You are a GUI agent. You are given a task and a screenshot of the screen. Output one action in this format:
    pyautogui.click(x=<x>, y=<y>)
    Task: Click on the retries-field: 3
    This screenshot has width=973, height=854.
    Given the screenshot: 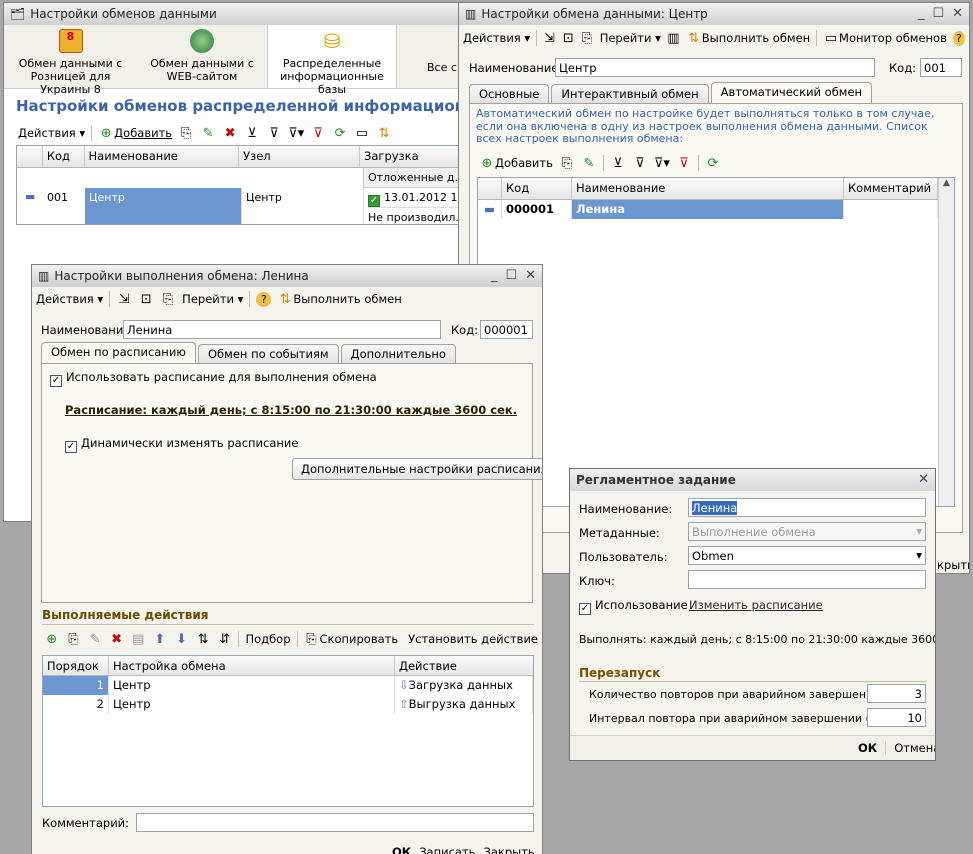 What is the action you would take?
    pyautogui.click(x=896, y=693)
    